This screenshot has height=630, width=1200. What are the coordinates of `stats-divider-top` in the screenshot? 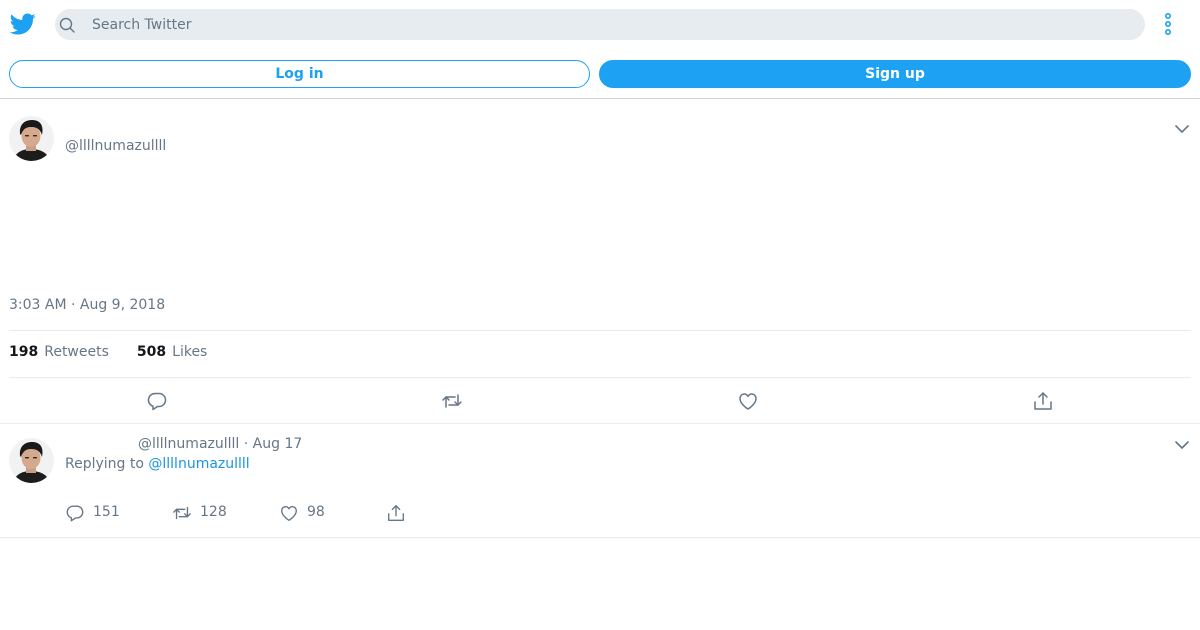 It's located at (600, 330).